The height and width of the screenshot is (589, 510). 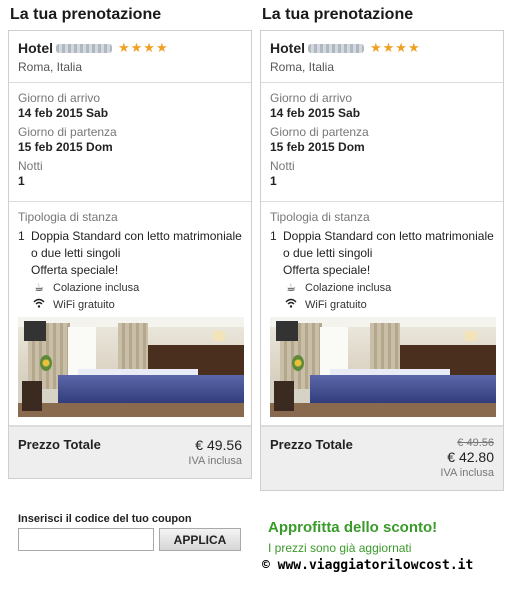 What do you see at coordinates (353, 527) in the screenshot?
I see `promo-title: Approfitta dello sconto!` at bounding box center [353, 527].